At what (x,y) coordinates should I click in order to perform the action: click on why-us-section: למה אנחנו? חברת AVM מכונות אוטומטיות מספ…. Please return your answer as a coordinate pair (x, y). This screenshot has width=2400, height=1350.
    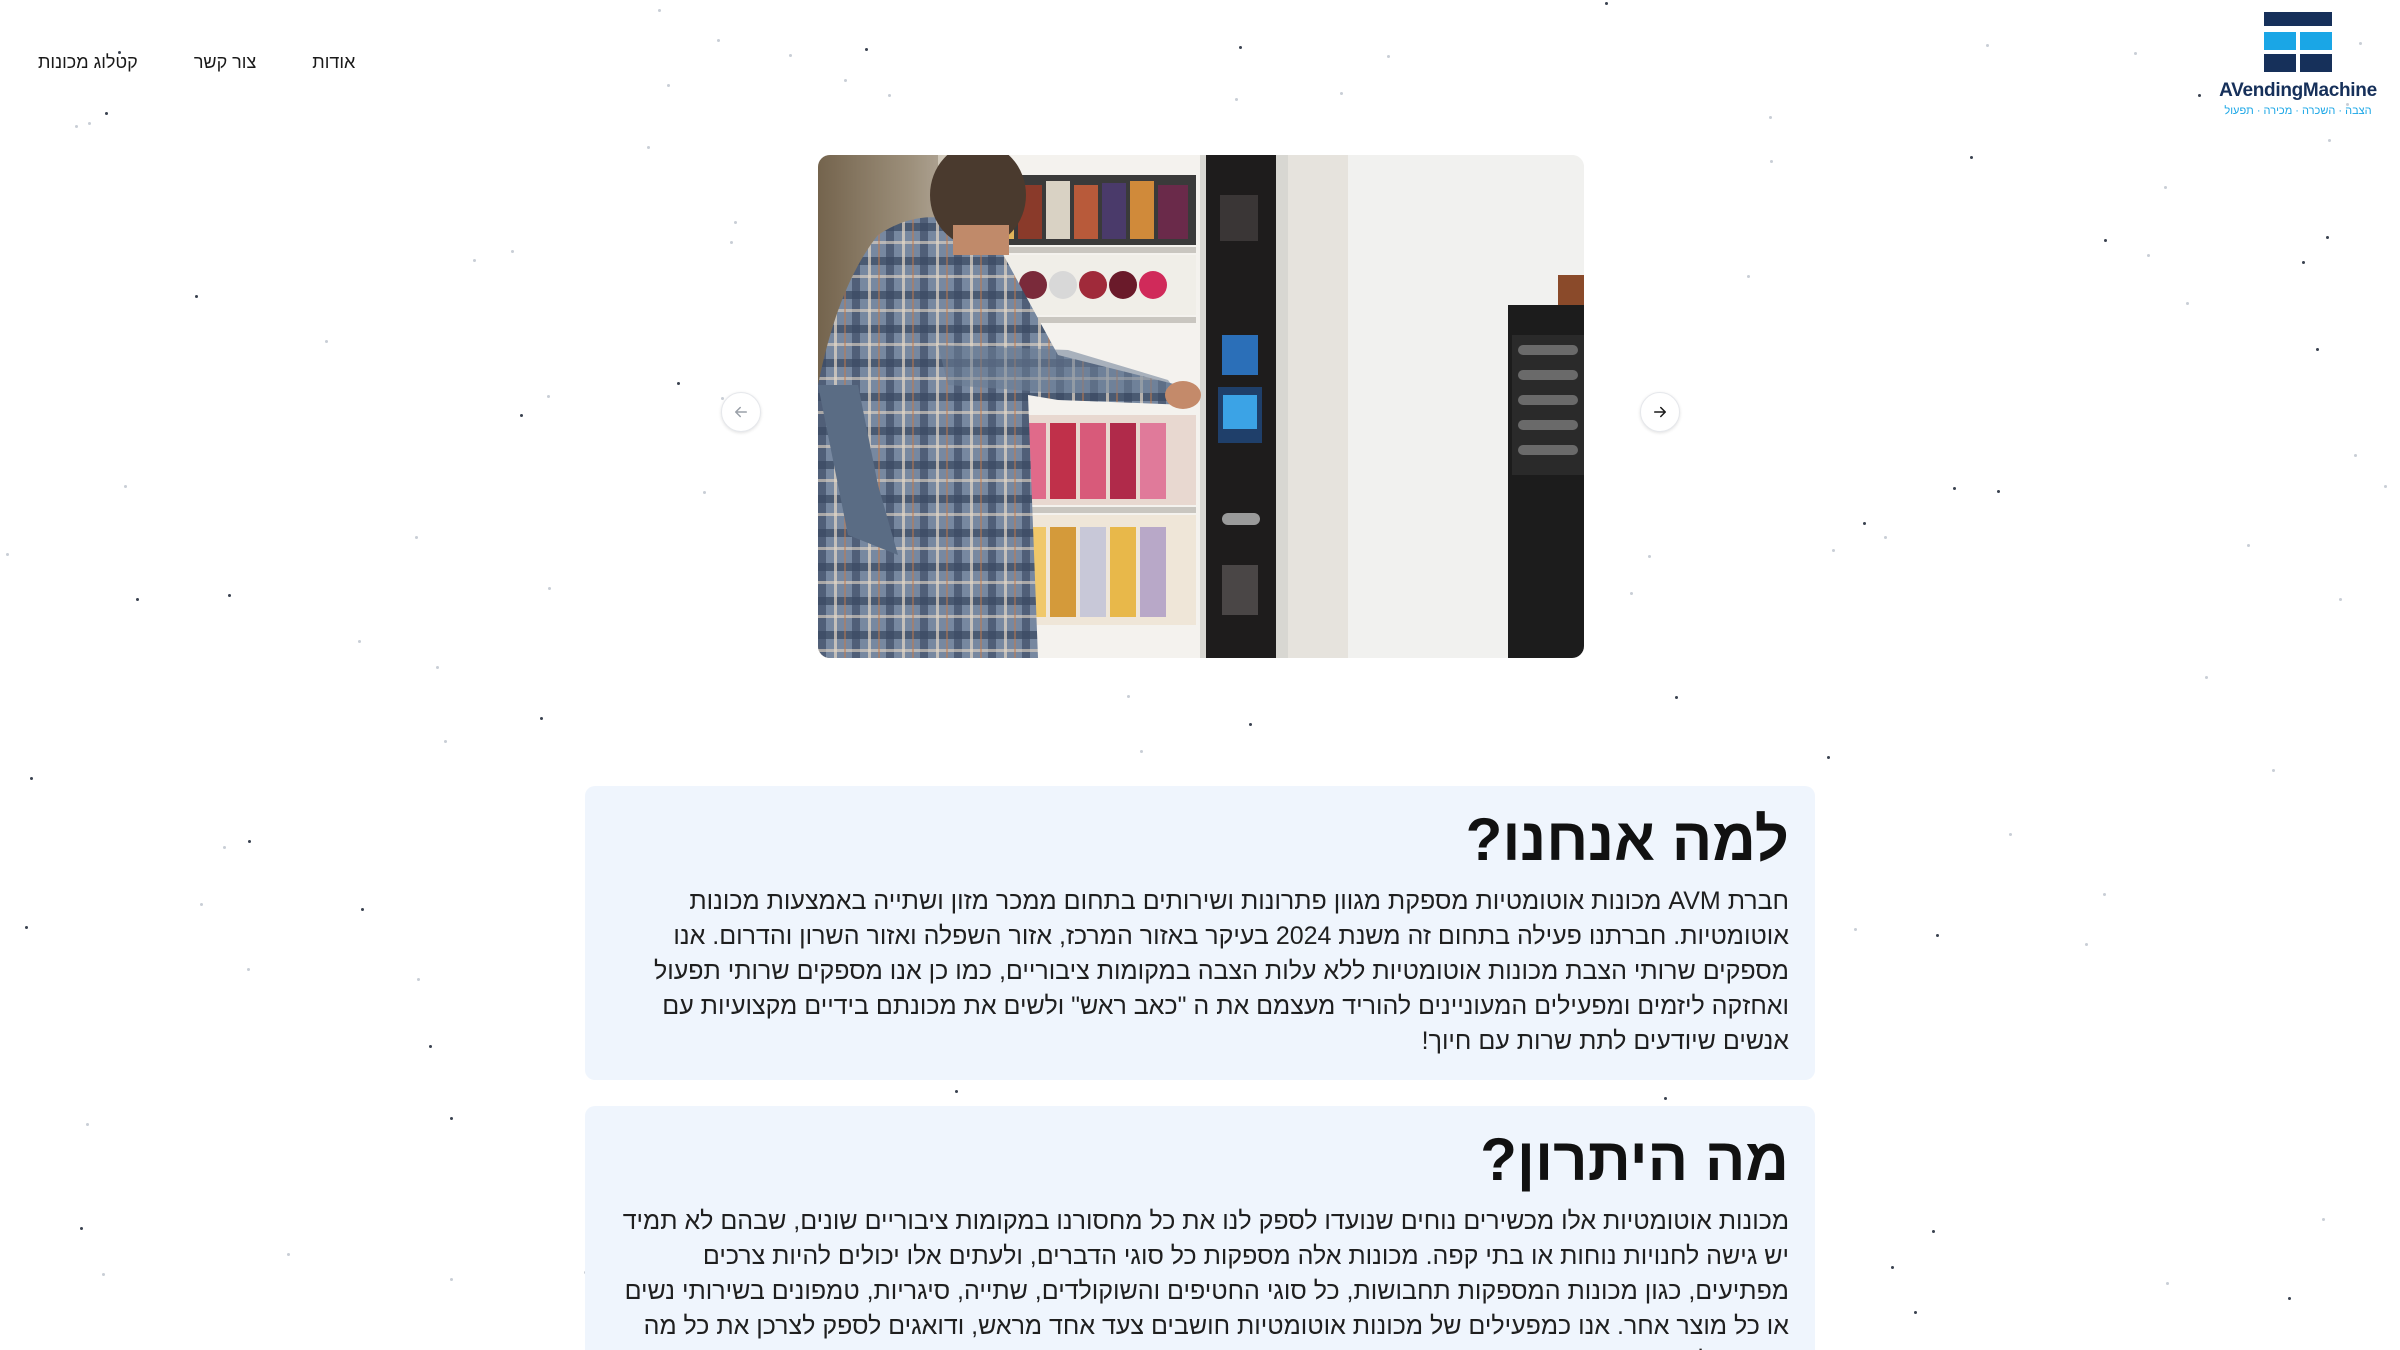
    Looking at the image, I should click on (1200, 933).